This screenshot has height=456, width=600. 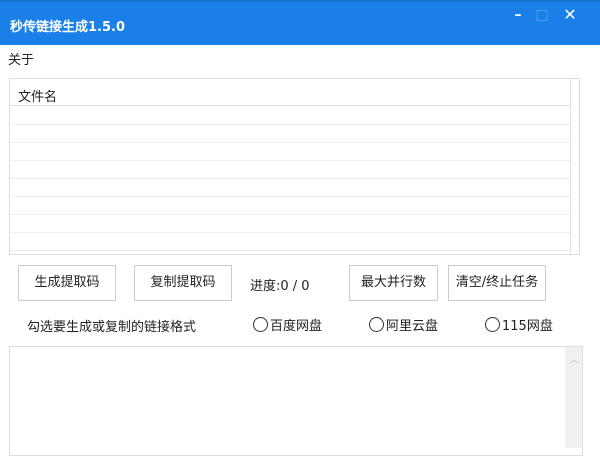 I want to click on maximize-button: □, so click(x=542, y=16).